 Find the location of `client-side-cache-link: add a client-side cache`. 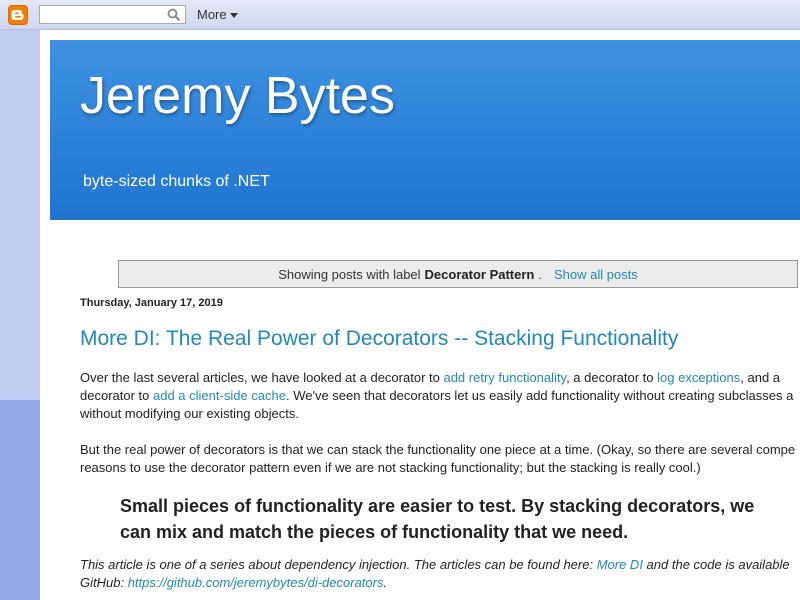

client-side-cache-link: add a client-side cache is located at coordinates (219, 395).